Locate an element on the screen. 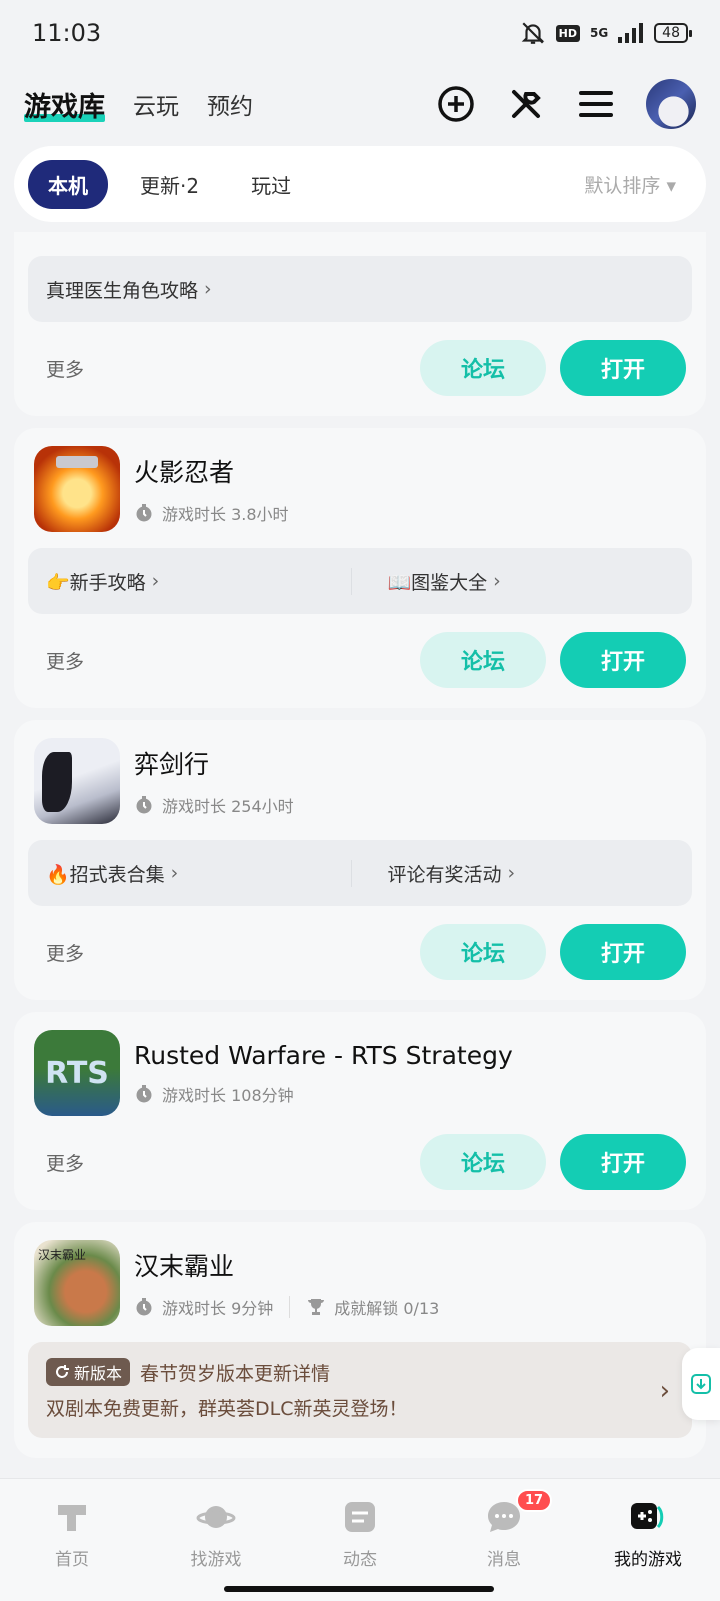 The width and height of the screenshot is (720, 1601). game-header: 火影忍者 游戏时长 3.8小时 is located at coordinates (360, 487).